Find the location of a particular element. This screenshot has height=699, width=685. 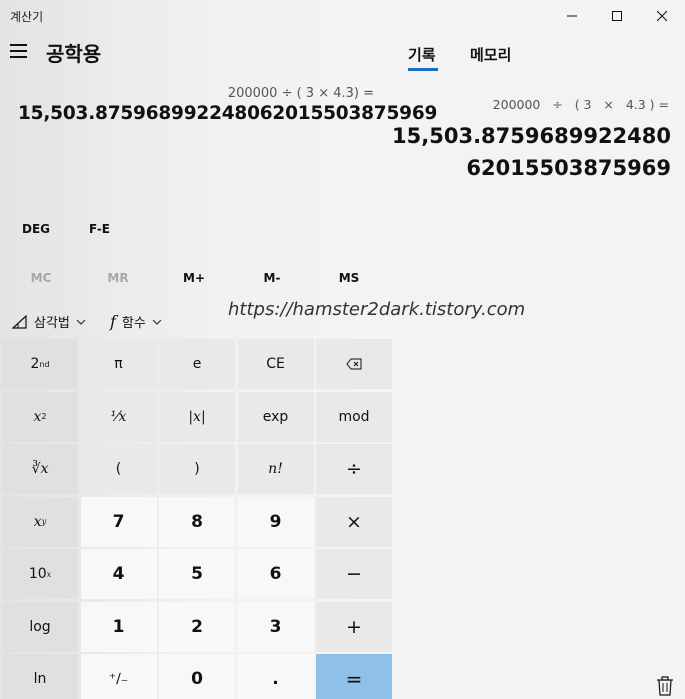

ln-button: ln is located at coordinates (40, 676).